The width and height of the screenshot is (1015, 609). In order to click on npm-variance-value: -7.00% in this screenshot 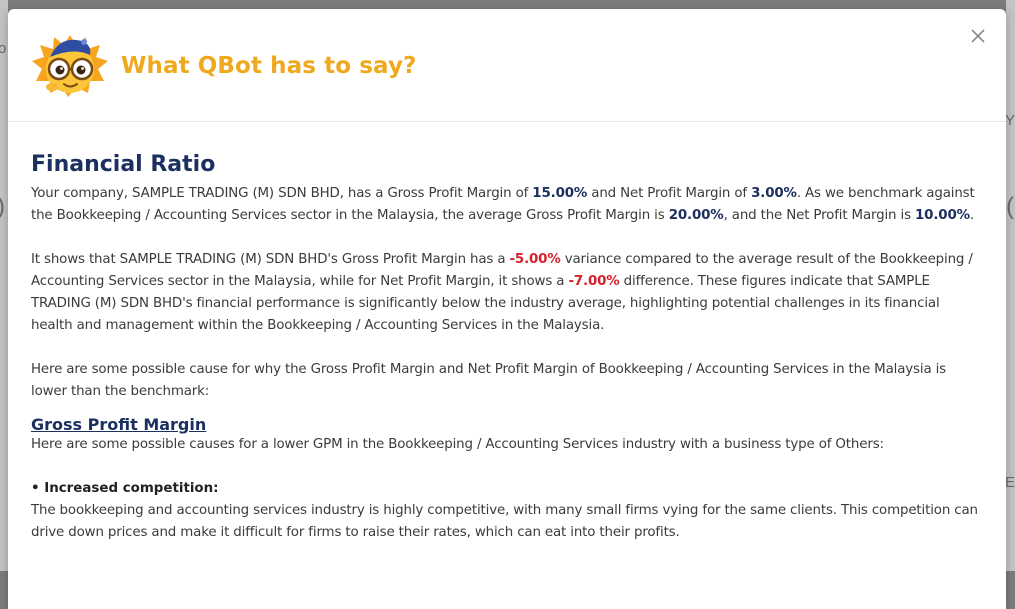, I will do `click(594, 281)`.